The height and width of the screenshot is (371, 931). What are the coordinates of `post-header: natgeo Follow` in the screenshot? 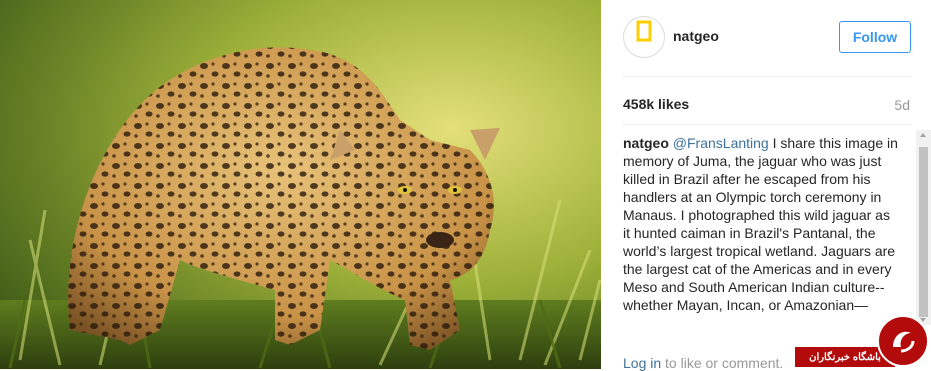 It's located at (768, 39).